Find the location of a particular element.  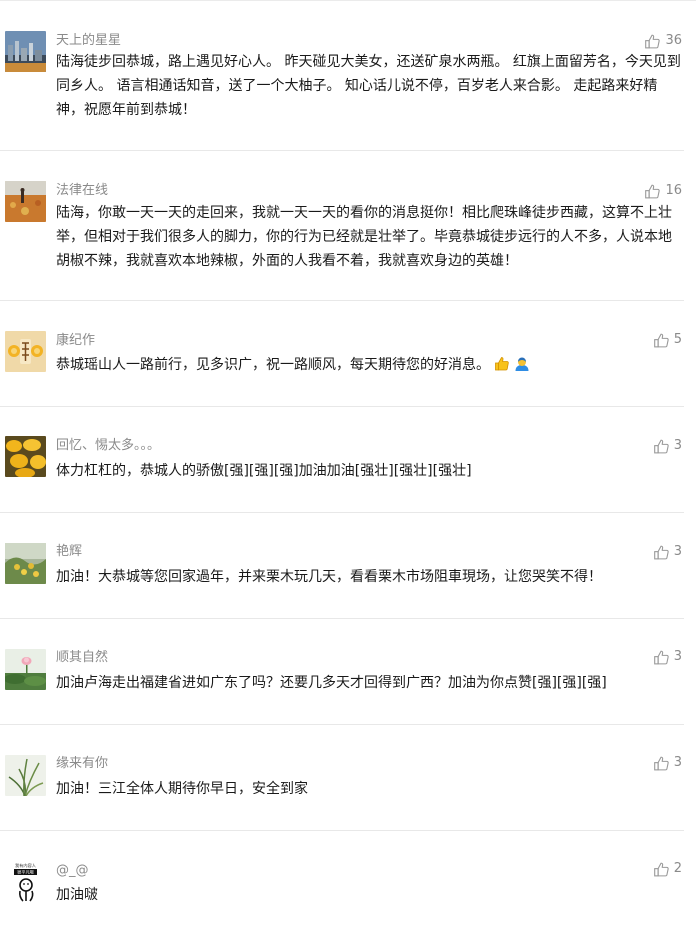

avatar-mango-image is located at coordinates (25, 456).